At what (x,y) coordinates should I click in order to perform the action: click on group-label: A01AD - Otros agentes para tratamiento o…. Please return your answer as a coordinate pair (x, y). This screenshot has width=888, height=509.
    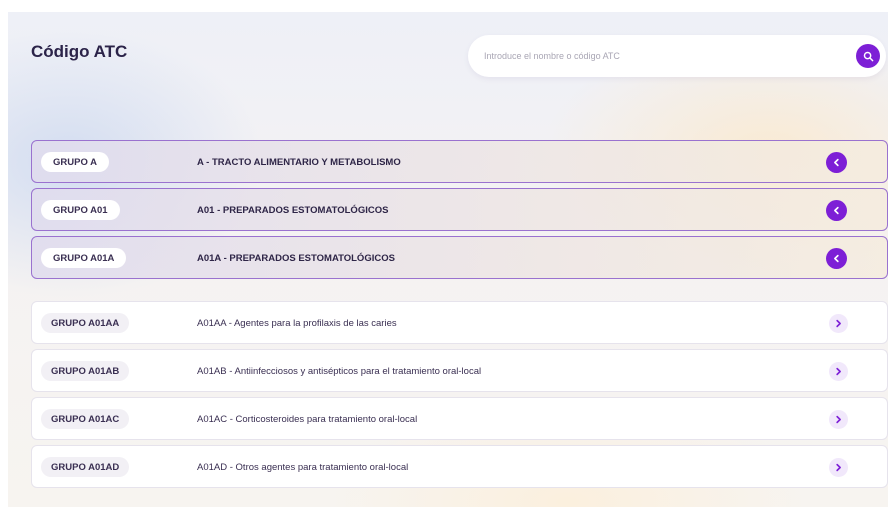
    Looking at the image, I should click on (303, 467).